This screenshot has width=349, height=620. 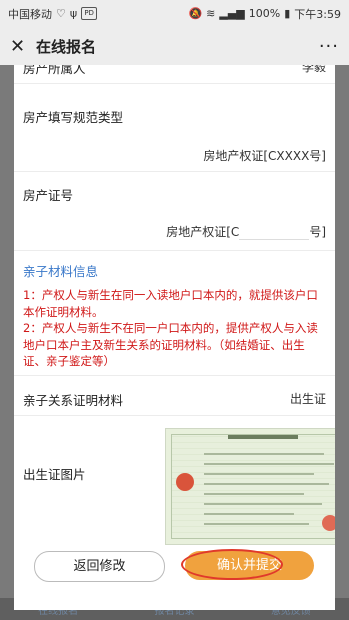 What do you see at coordinates (203, 232) in the screenshot?
I see `property-no-prefix: 房地产权证[C` at bounding box center [203, 232].